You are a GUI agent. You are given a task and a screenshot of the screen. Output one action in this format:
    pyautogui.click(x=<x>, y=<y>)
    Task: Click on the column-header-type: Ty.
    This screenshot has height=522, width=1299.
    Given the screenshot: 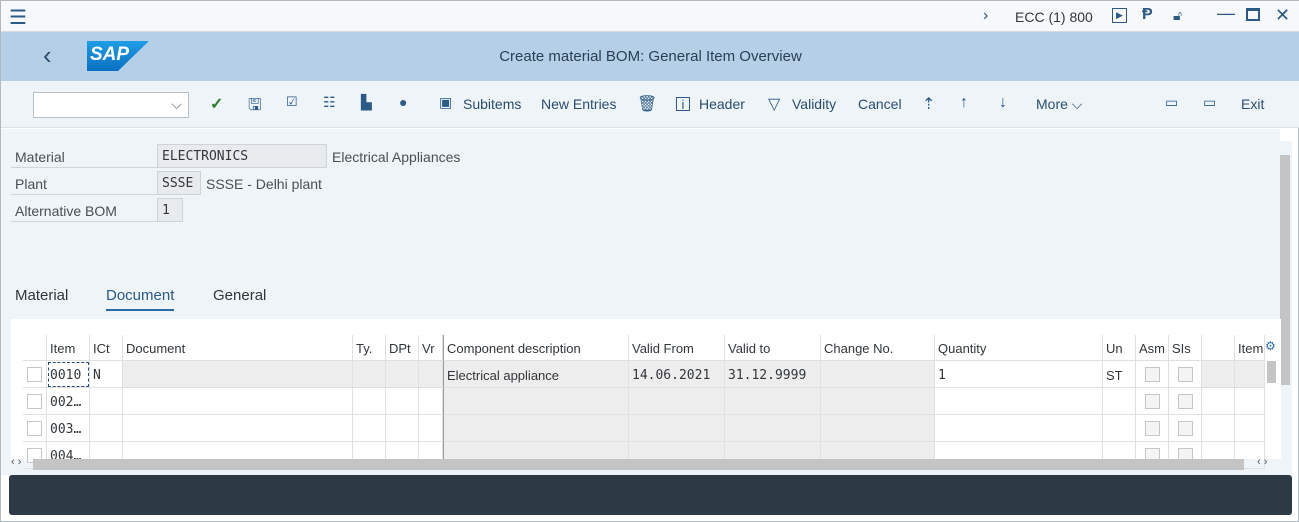 What is the action you would take?
    pyautogui.click(x=369, y=348)
    